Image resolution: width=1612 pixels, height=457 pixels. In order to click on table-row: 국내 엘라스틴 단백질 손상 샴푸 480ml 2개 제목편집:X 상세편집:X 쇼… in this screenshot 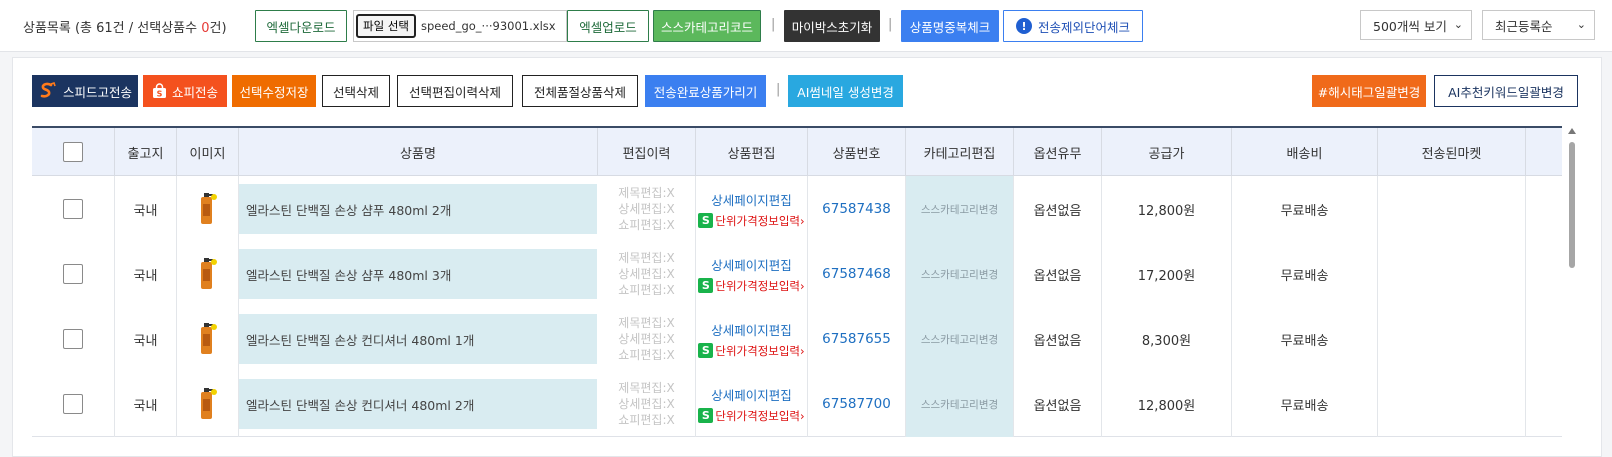, I will do `click(797, 209)`.